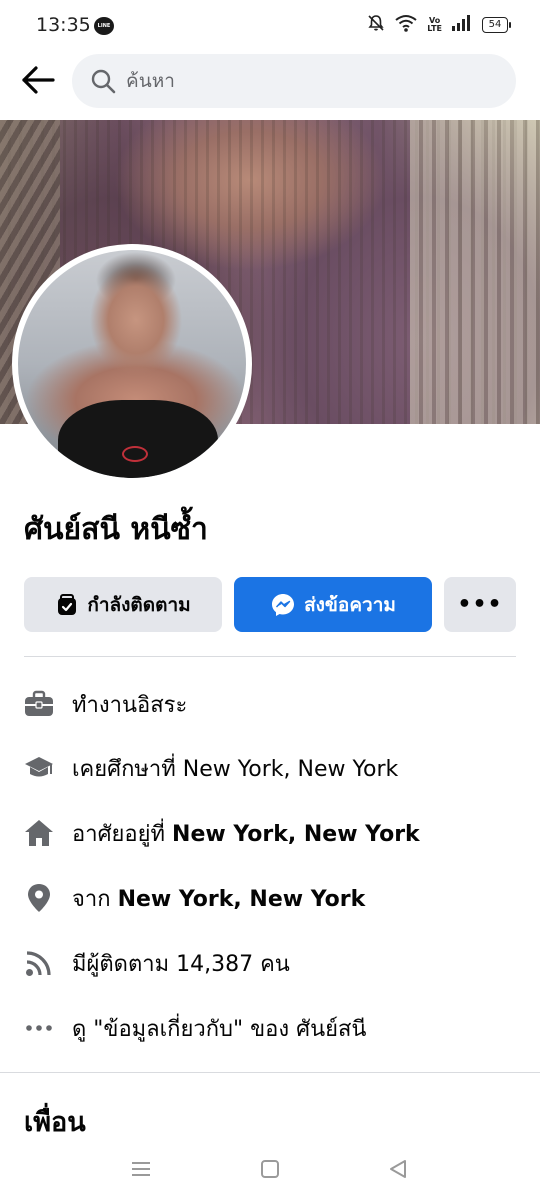 Image resolution: width=540 pixels, height=1200 pixels. I want to click on send-message-label: ส่งข้อความ, so click(350, 604).